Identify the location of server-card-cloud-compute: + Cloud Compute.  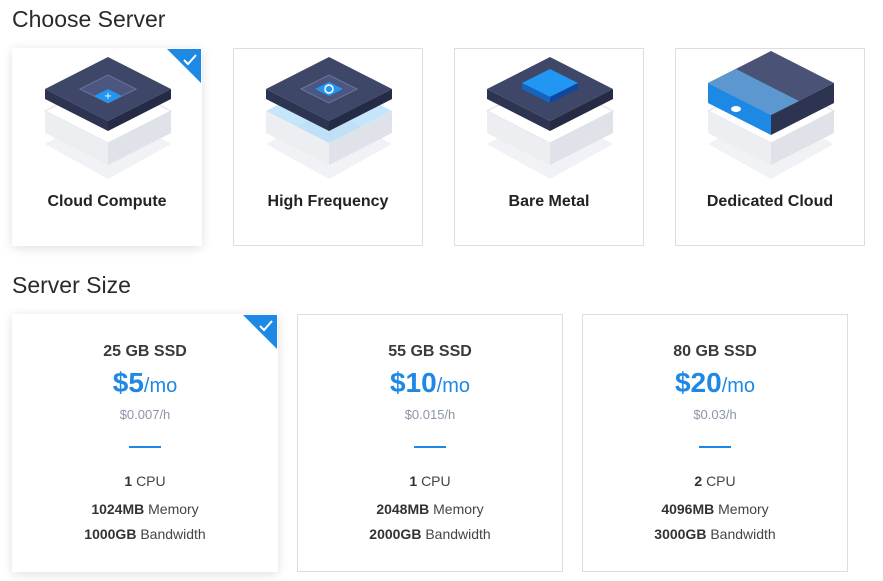
(107, 147).